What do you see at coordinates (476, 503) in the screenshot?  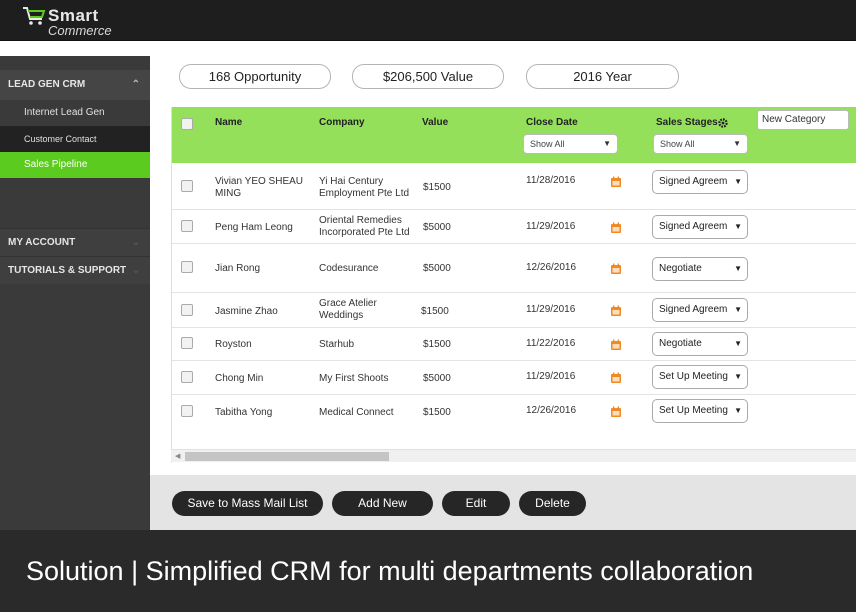 I see `edit-button: Edit` at bounding box center [476, 503].